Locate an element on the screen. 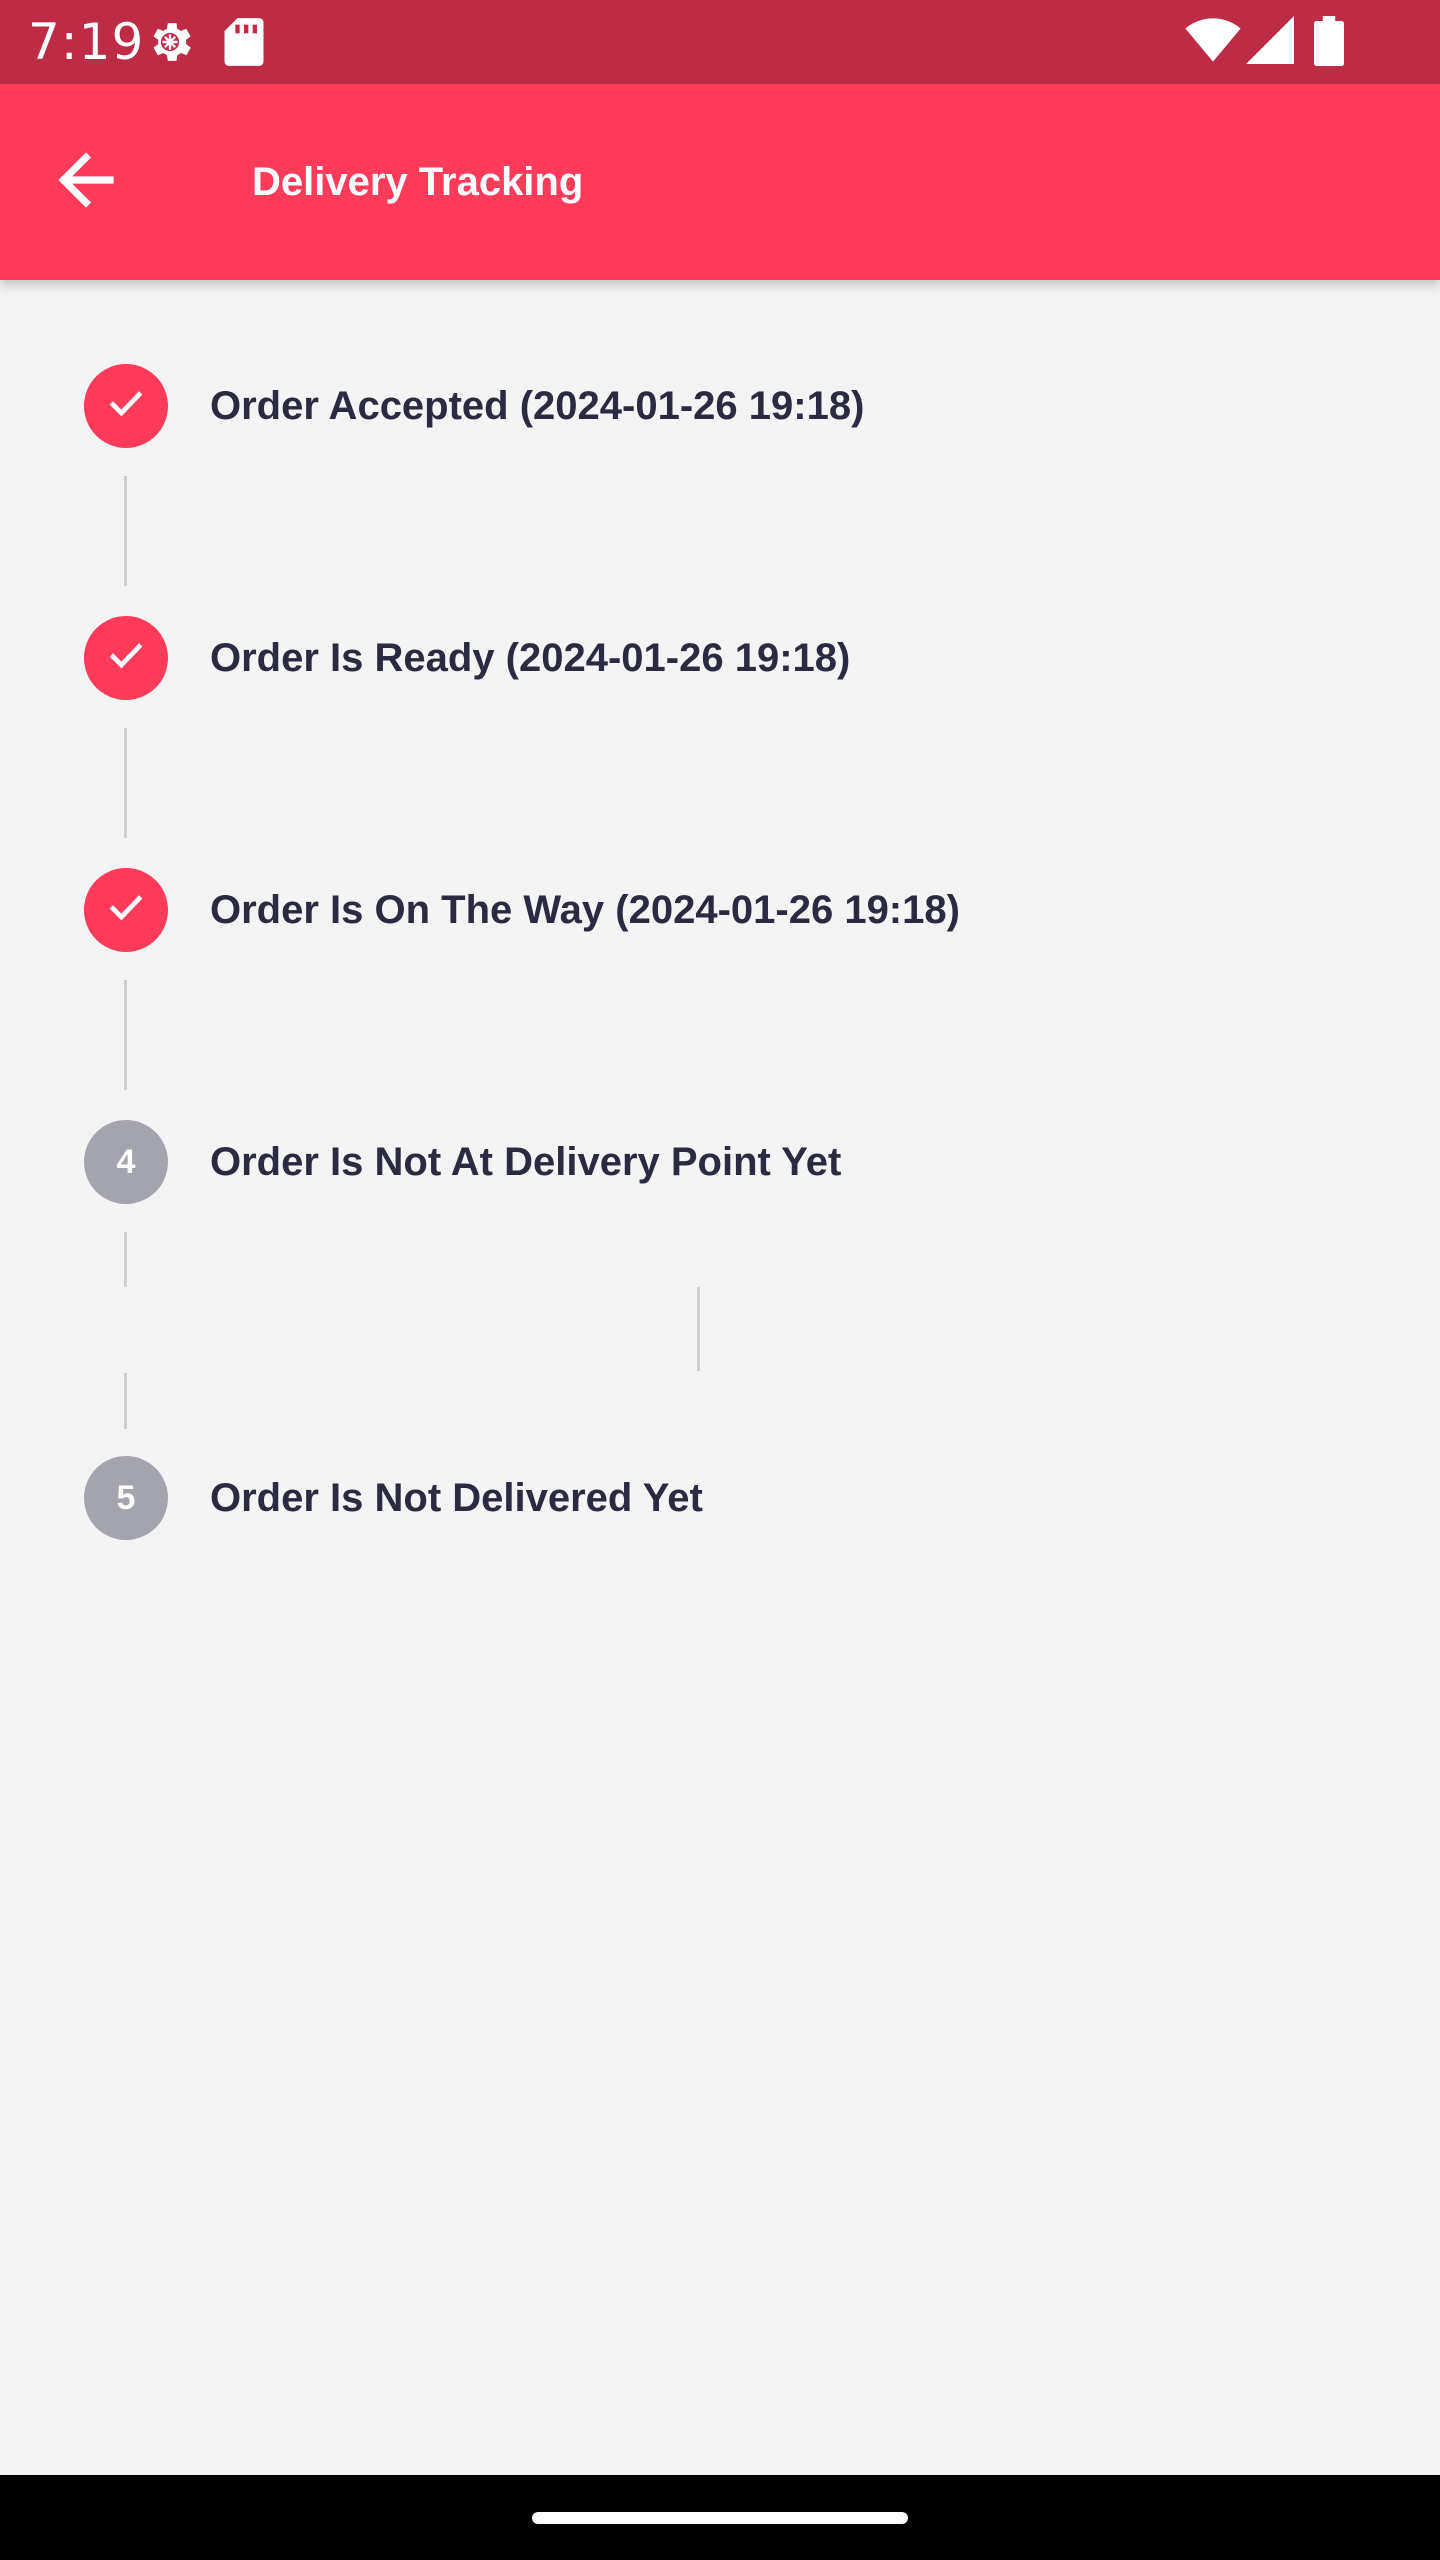 This screenshot has width=1440, height=2560. timeline-step-delivery-point: 4 Order Is Not At Delivery Point Yet is located at coordinates (734, 1162).